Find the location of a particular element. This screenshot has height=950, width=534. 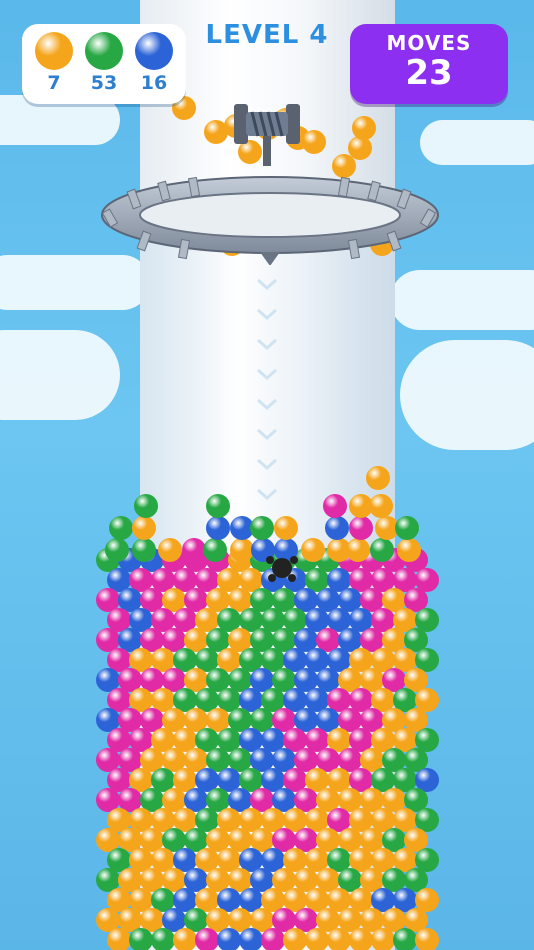

counter-orange: 7 is located at coordinates (54, 65).